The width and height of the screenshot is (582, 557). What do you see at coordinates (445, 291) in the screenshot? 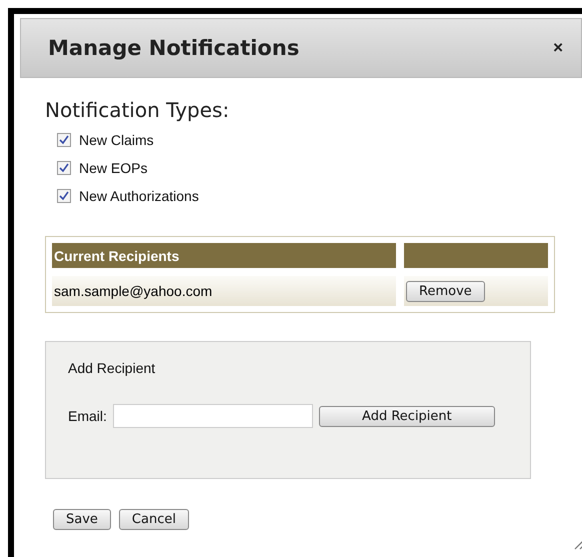
I see `remove-button: Remove` at bounding box center [445, 291].